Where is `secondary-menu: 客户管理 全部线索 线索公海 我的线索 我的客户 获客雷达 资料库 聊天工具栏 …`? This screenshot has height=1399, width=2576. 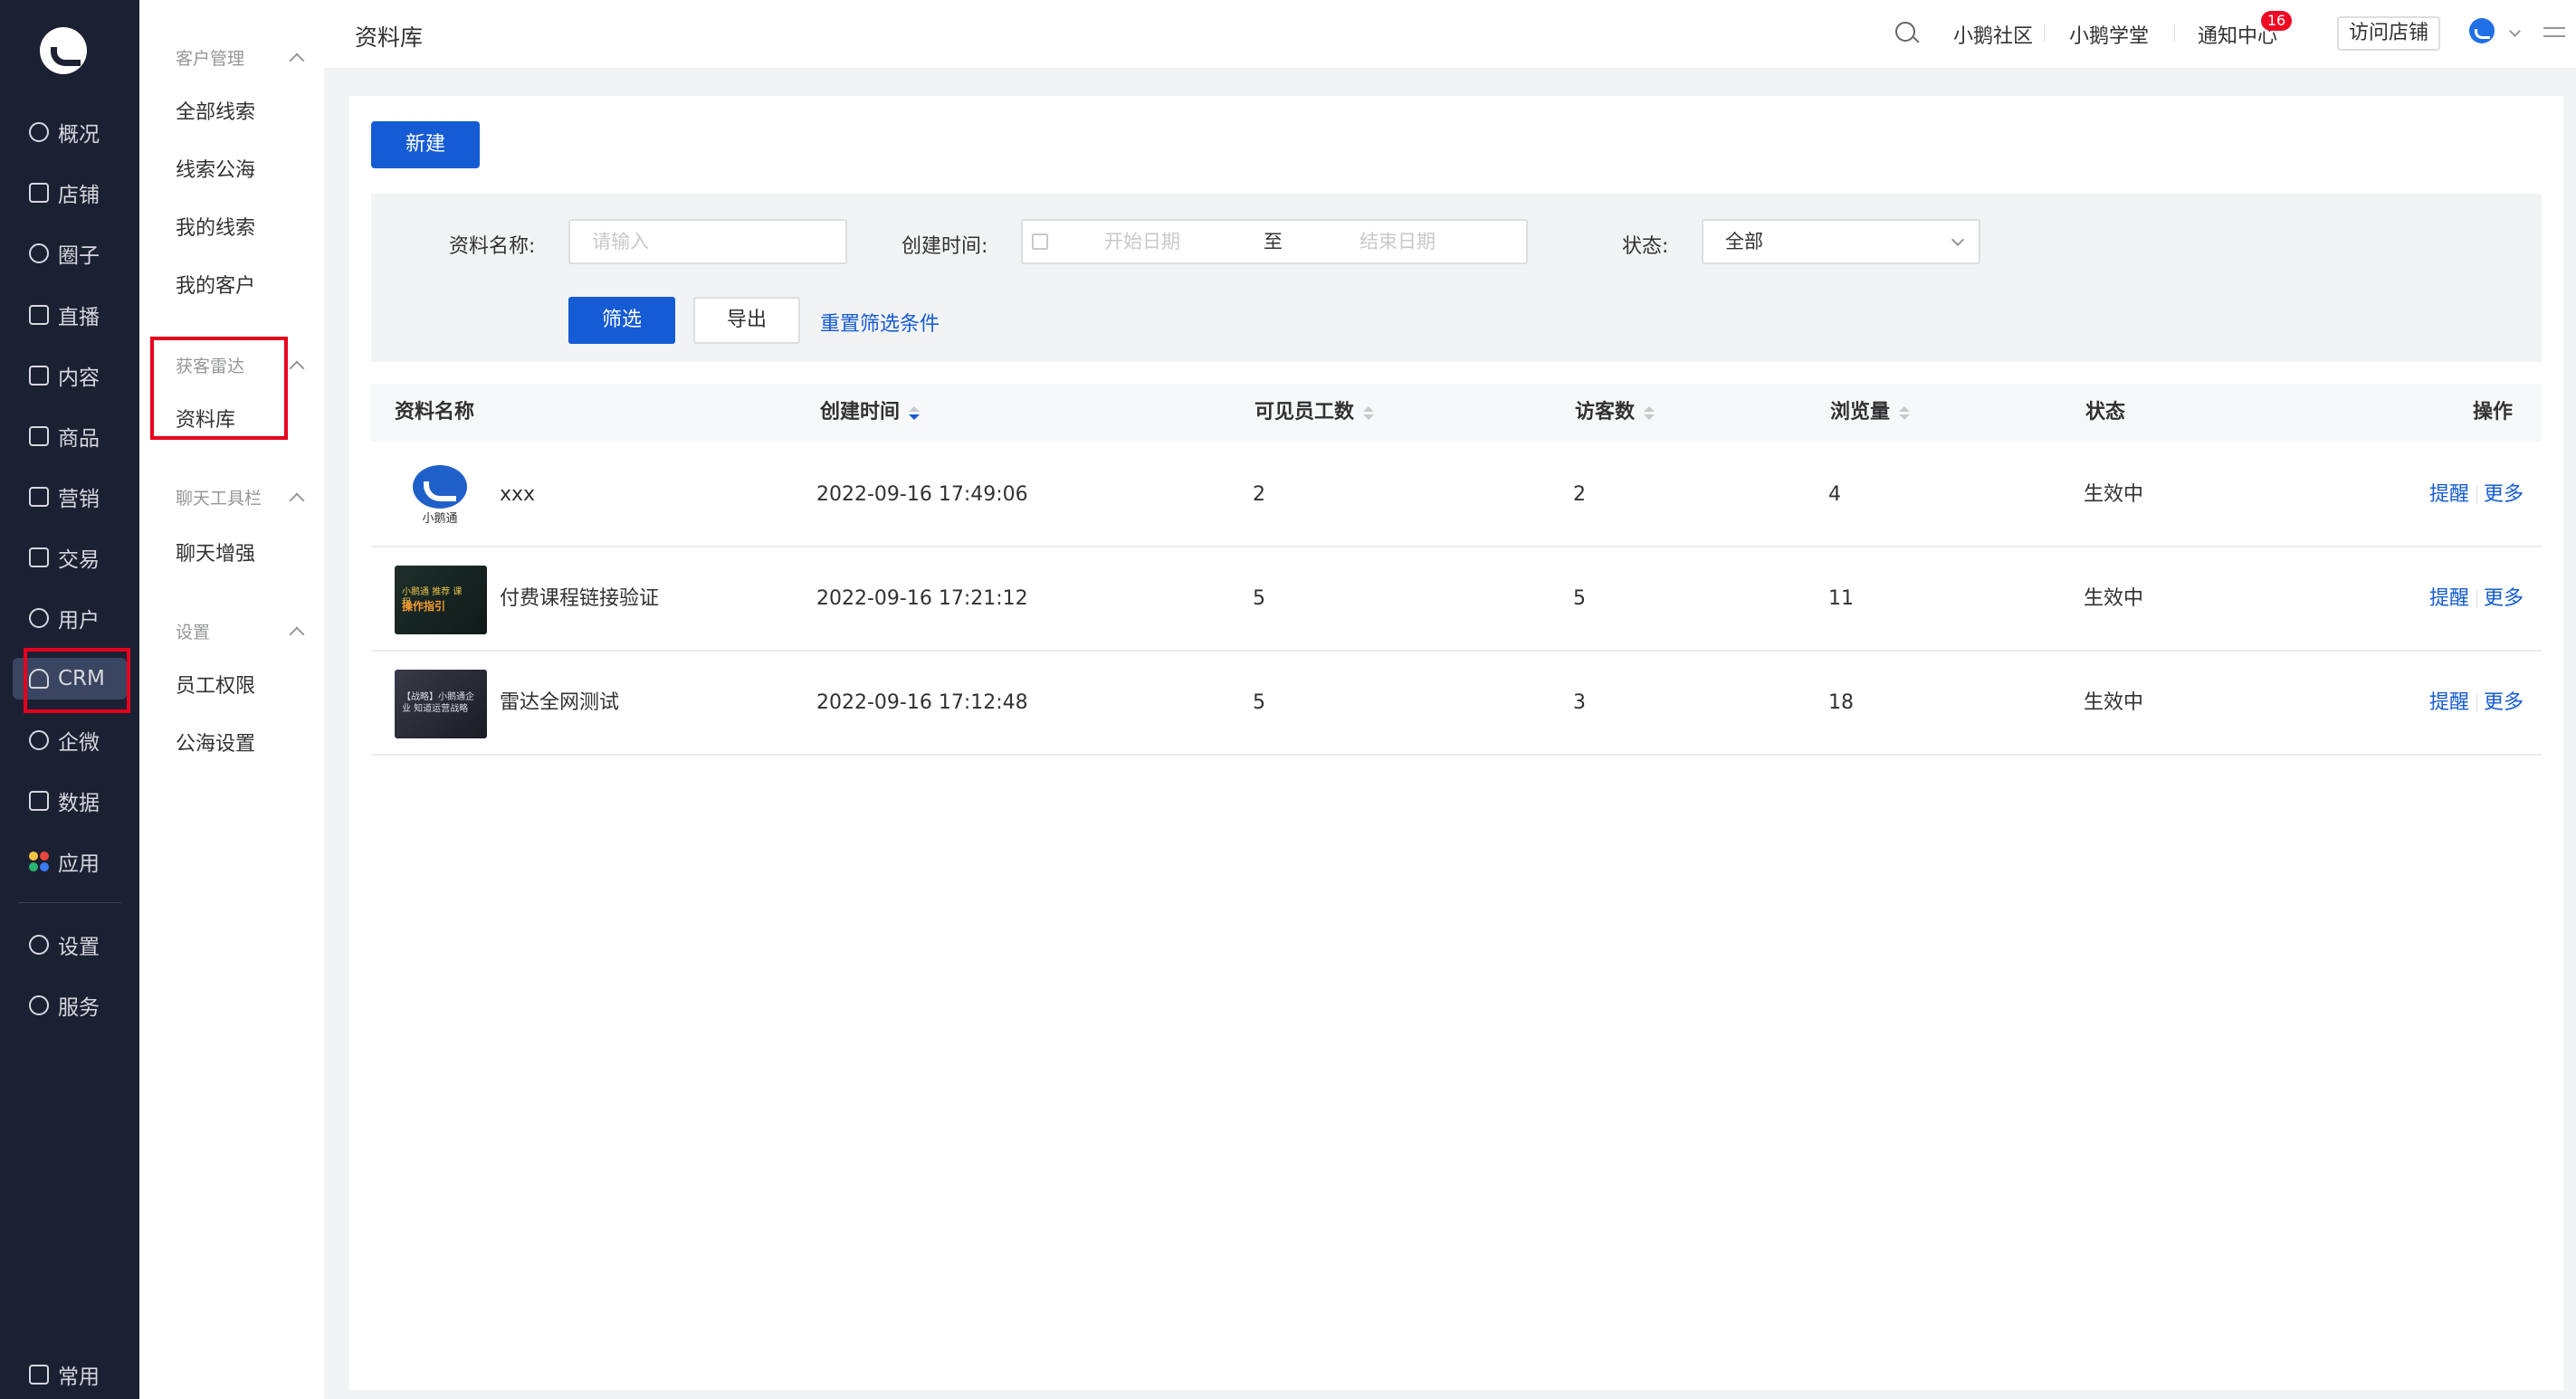 secondary-menu: 客户管理 全部线索 线索公海 我的线索 我的客户 获客雷达 资料库 聊天工具栏 … is located at coordinates (232, 699).